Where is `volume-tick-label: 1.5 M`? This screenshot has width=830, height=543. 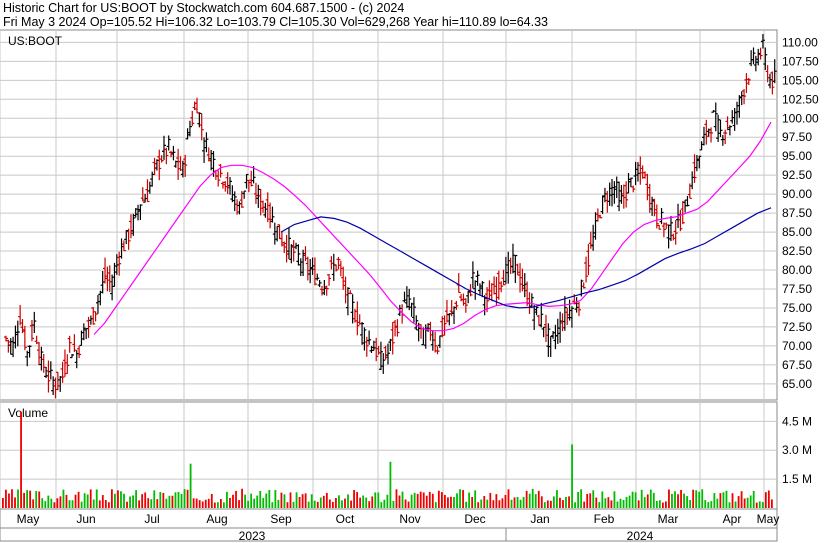
volume-tick-label: 1.5 M is located at coordinates (797, 479).